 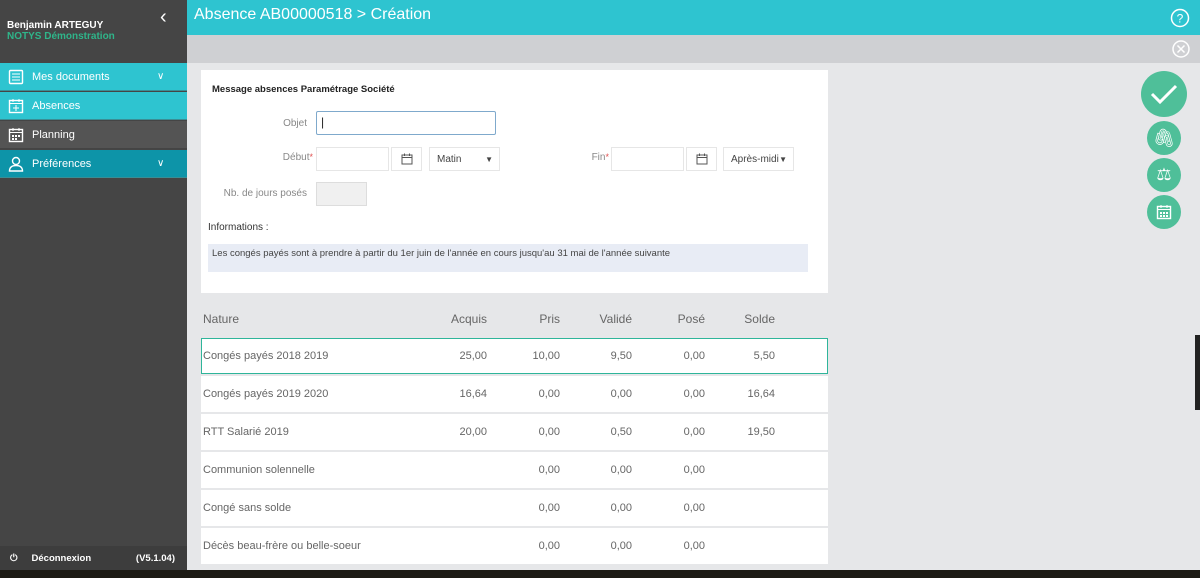 I want to click on cell-valide: 9,50, so click(x=621, y=356).